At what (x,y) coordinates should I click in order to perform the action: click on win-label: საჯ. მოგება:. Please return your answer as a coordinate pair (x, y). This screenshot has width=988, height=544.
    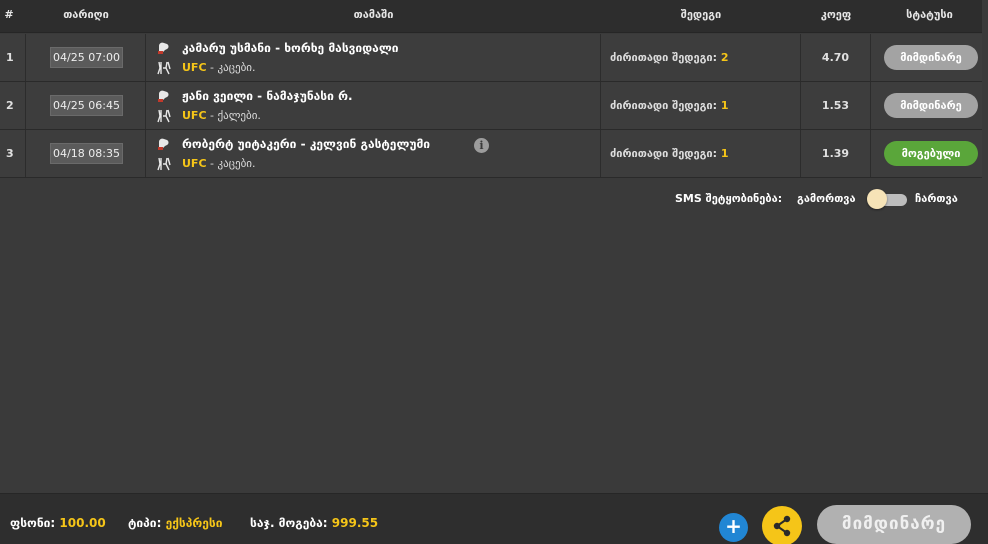
    Looking at the image, I should click on (289, 523).